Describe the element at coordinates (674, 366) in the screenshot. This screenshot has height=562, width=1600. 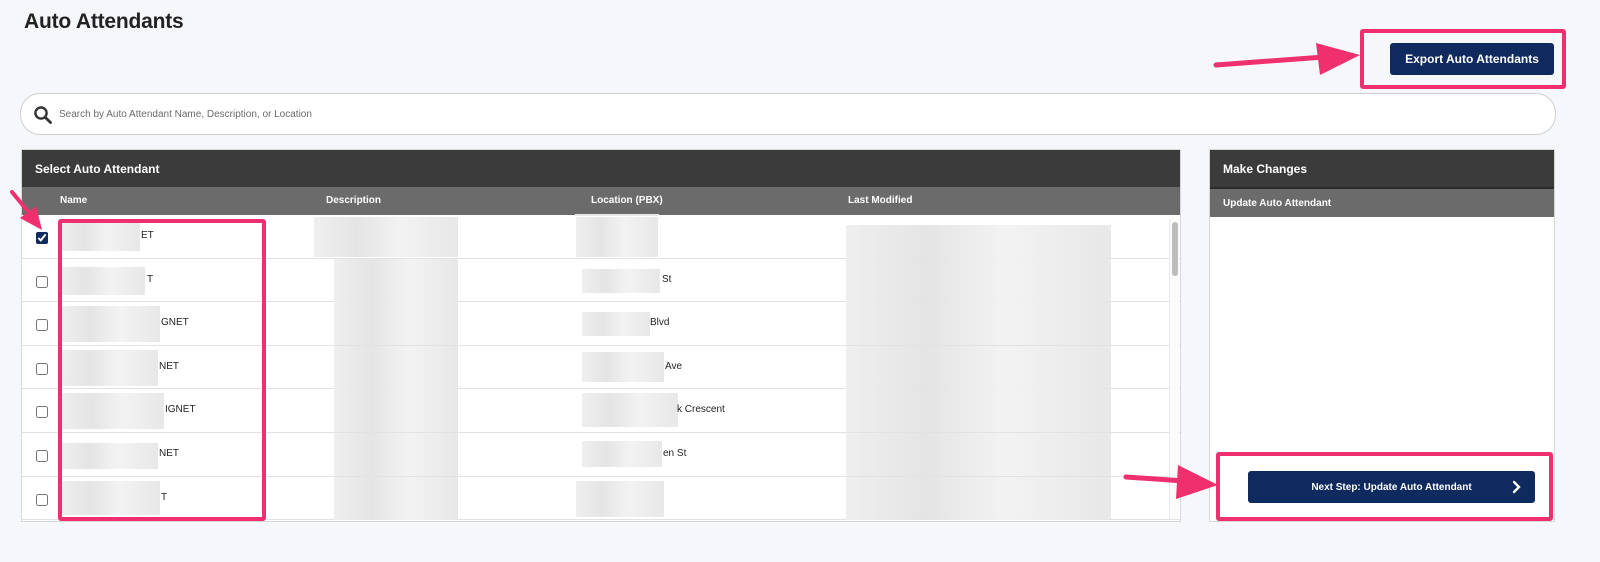
I see `location-cell: Ave` at that location.